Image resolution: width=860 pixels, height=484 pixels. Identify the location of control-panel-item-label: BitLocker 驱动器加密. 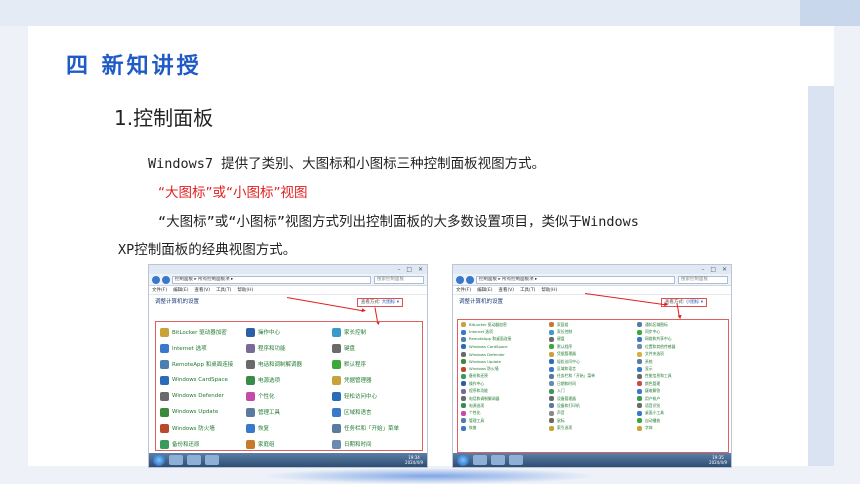
(199, 333).